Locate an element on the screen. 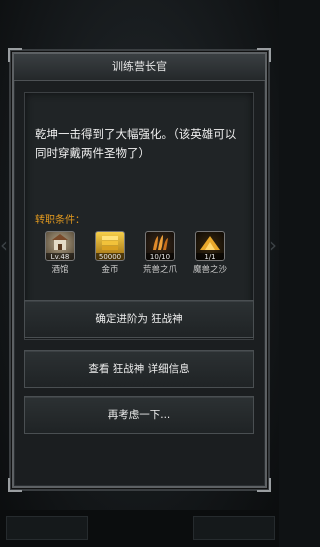 The width and height of the screenshot is (320, 547). requirement-item-tavern: Lv.48 酒馆 is located at coordinates (61, 253).